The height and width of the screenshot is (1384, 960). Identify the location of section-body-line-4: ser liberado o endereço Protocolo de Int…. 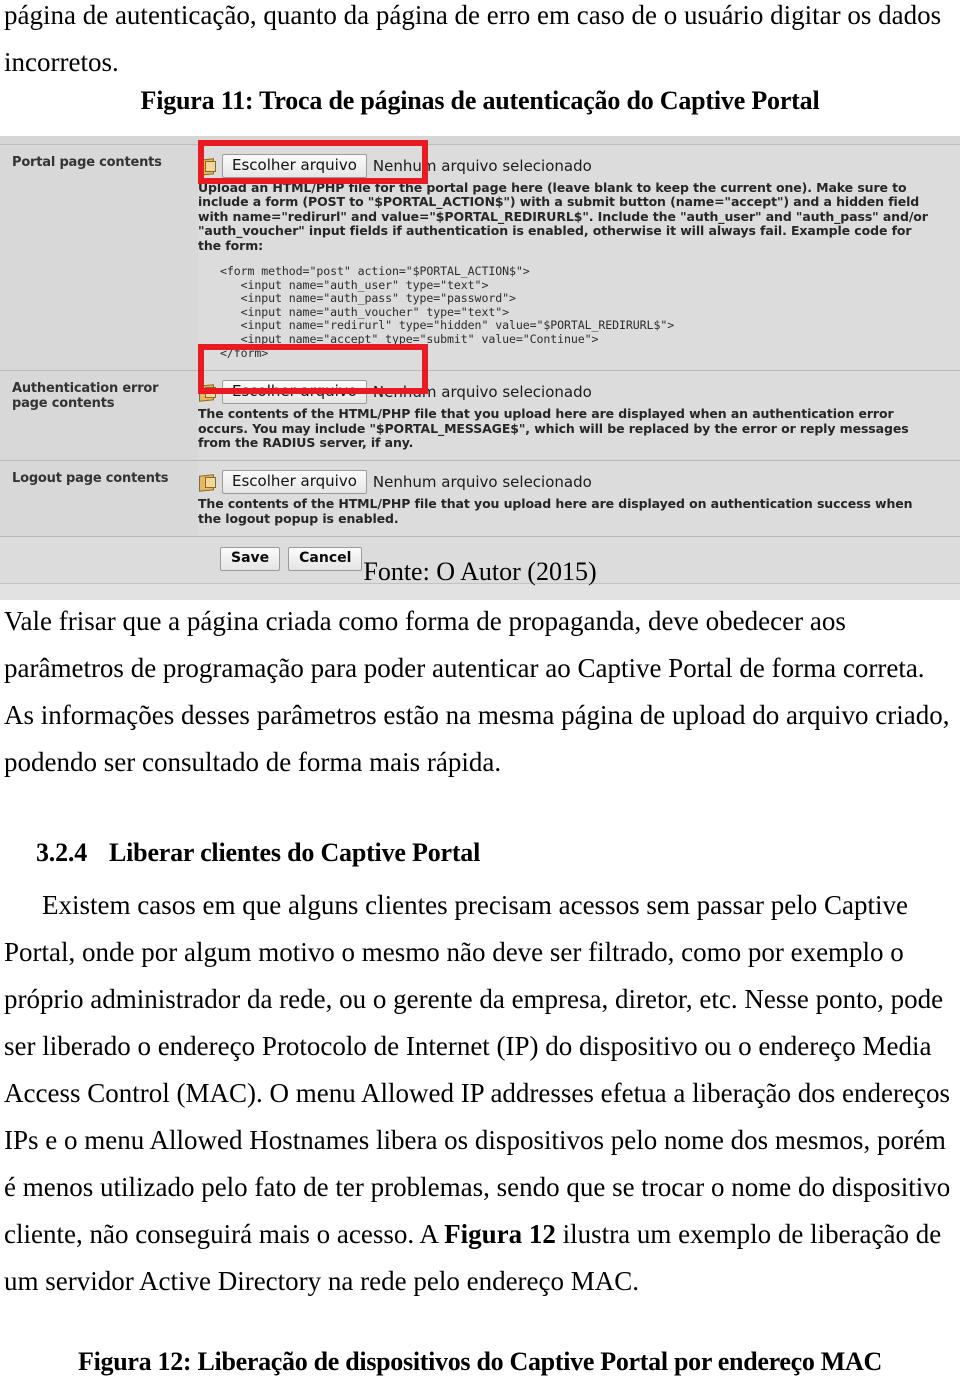
(468, 1046).